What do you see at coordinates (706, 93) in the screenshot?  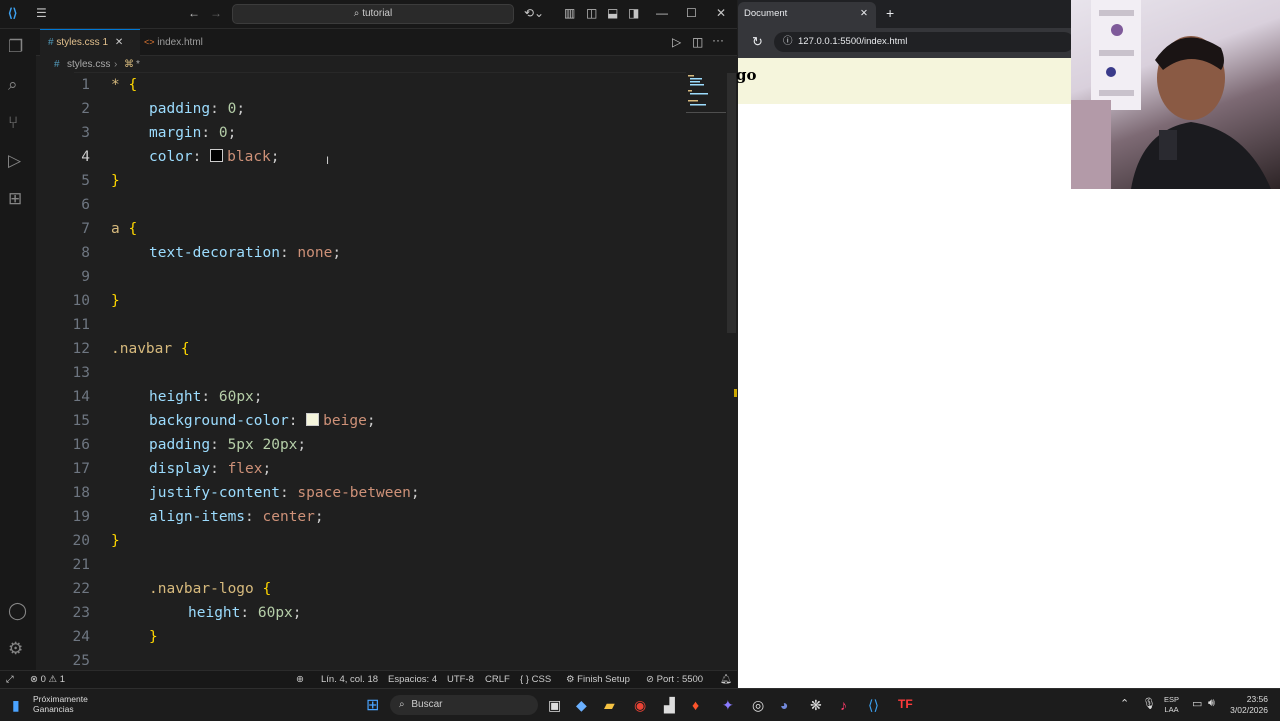 I see `minimap` at bounding box center [706, 93].